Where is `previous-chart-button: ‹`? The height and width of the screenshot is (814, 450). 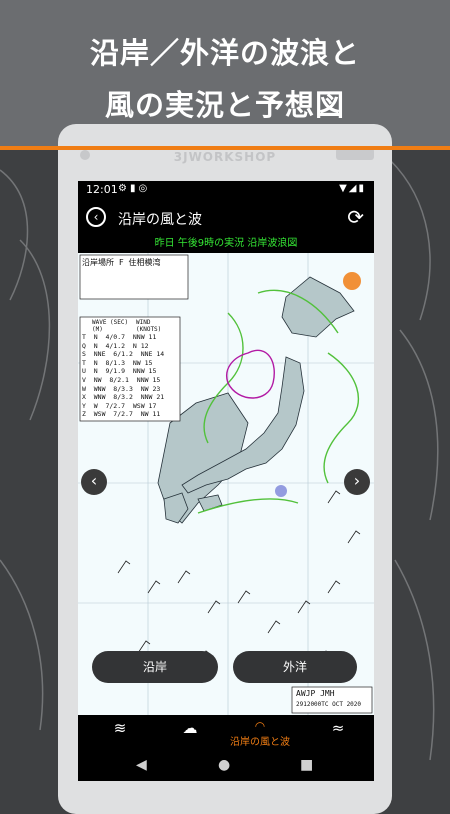 previous-chart-button: ‹ is located at coordinates (94, 482).